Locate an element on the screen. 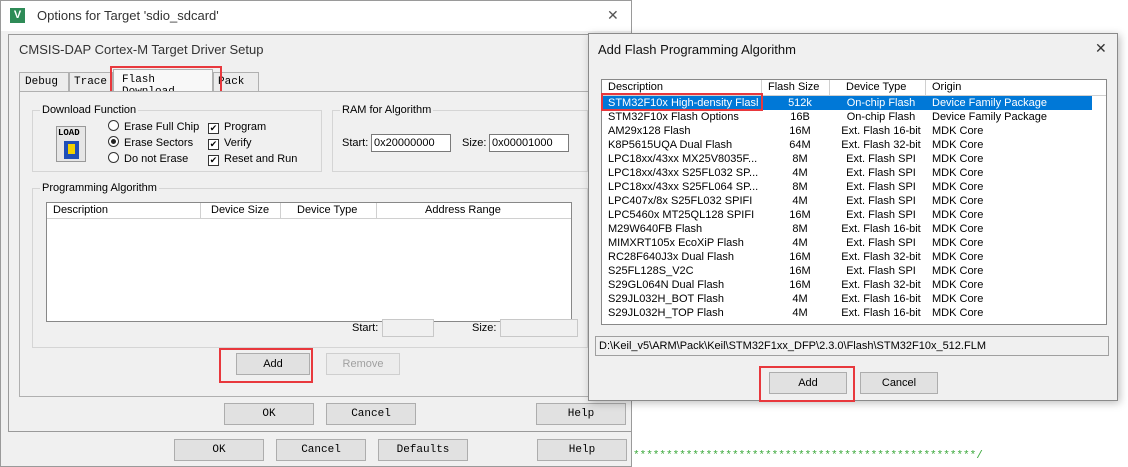  keil-app-icon: V is located at coordinates (17, 15).